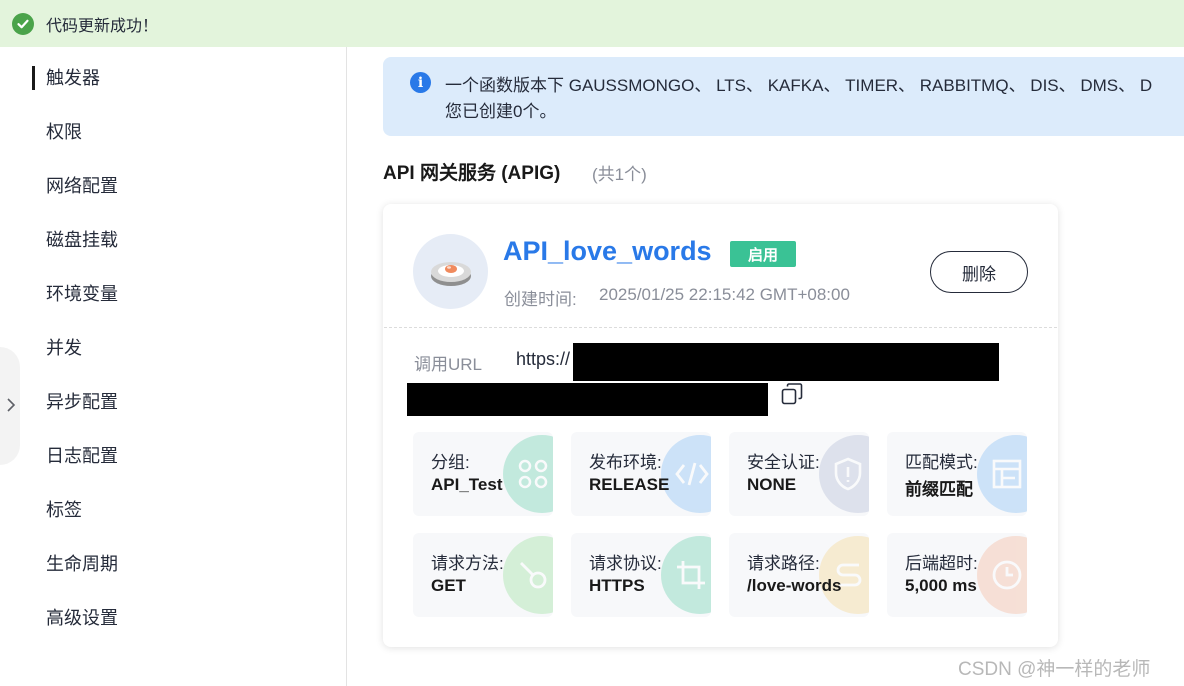 This screenshot has width=1184, height=686. I want to click on detail-value: GET, so click(448, 585).